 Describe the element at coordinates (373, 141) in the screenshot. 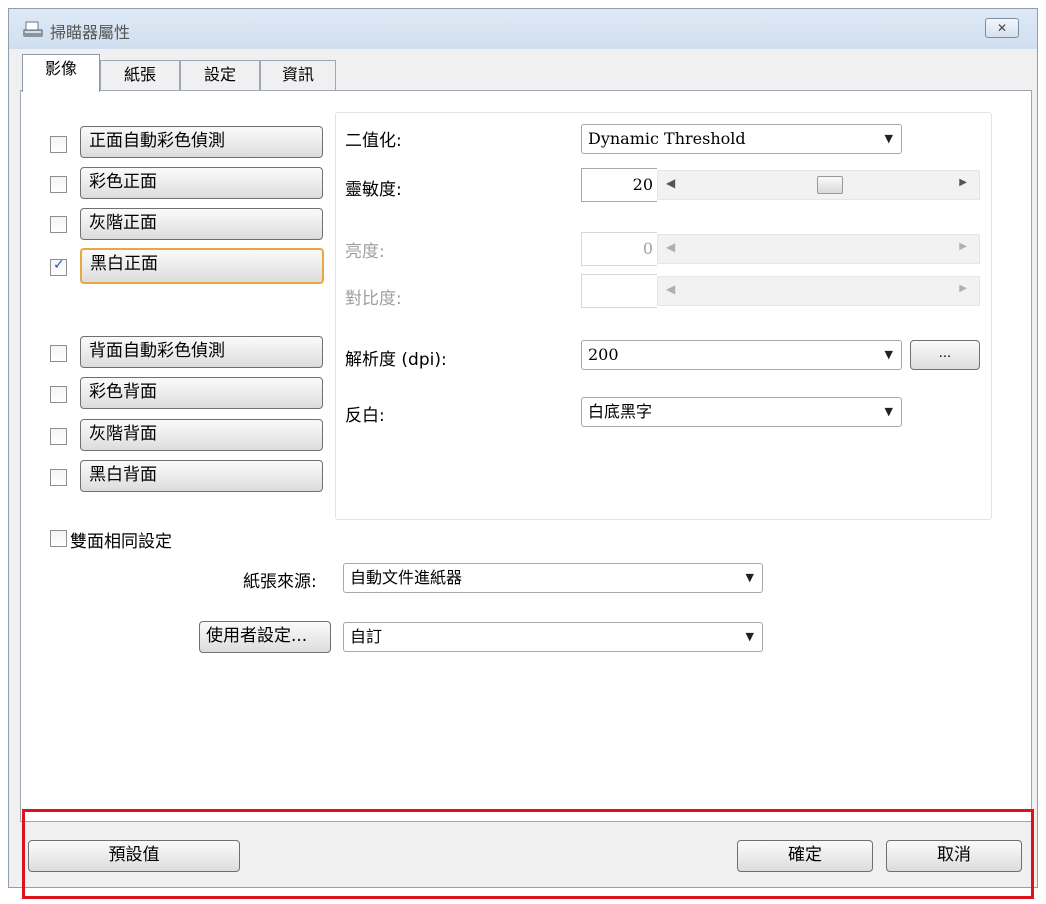

I see `binarization-label: 二值化:` at that location.